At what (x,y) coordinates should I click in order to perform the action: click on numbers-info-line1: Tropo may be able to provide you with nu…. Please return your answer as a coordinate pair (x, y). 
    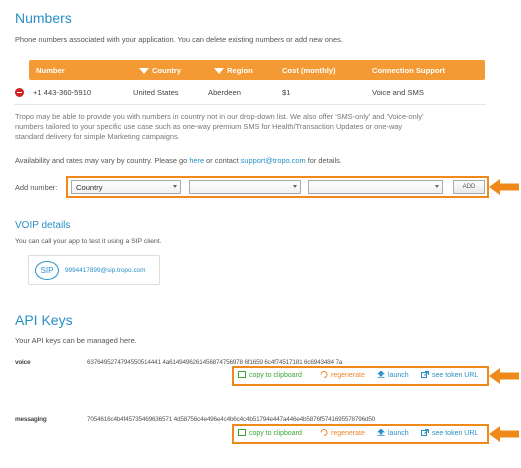
    Looking at the image, I should click on (219, 116).